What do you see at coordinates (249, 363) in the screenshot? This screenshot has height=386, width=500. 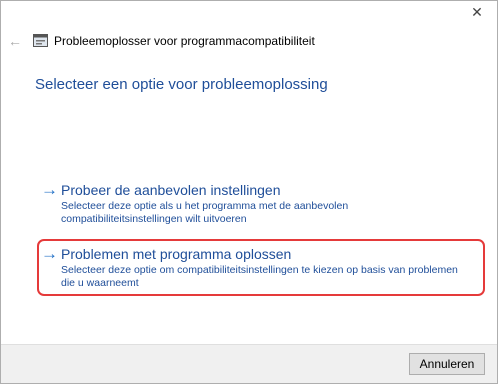 I see `footer-bar: Annuleren` at bounding box center [249, 363].